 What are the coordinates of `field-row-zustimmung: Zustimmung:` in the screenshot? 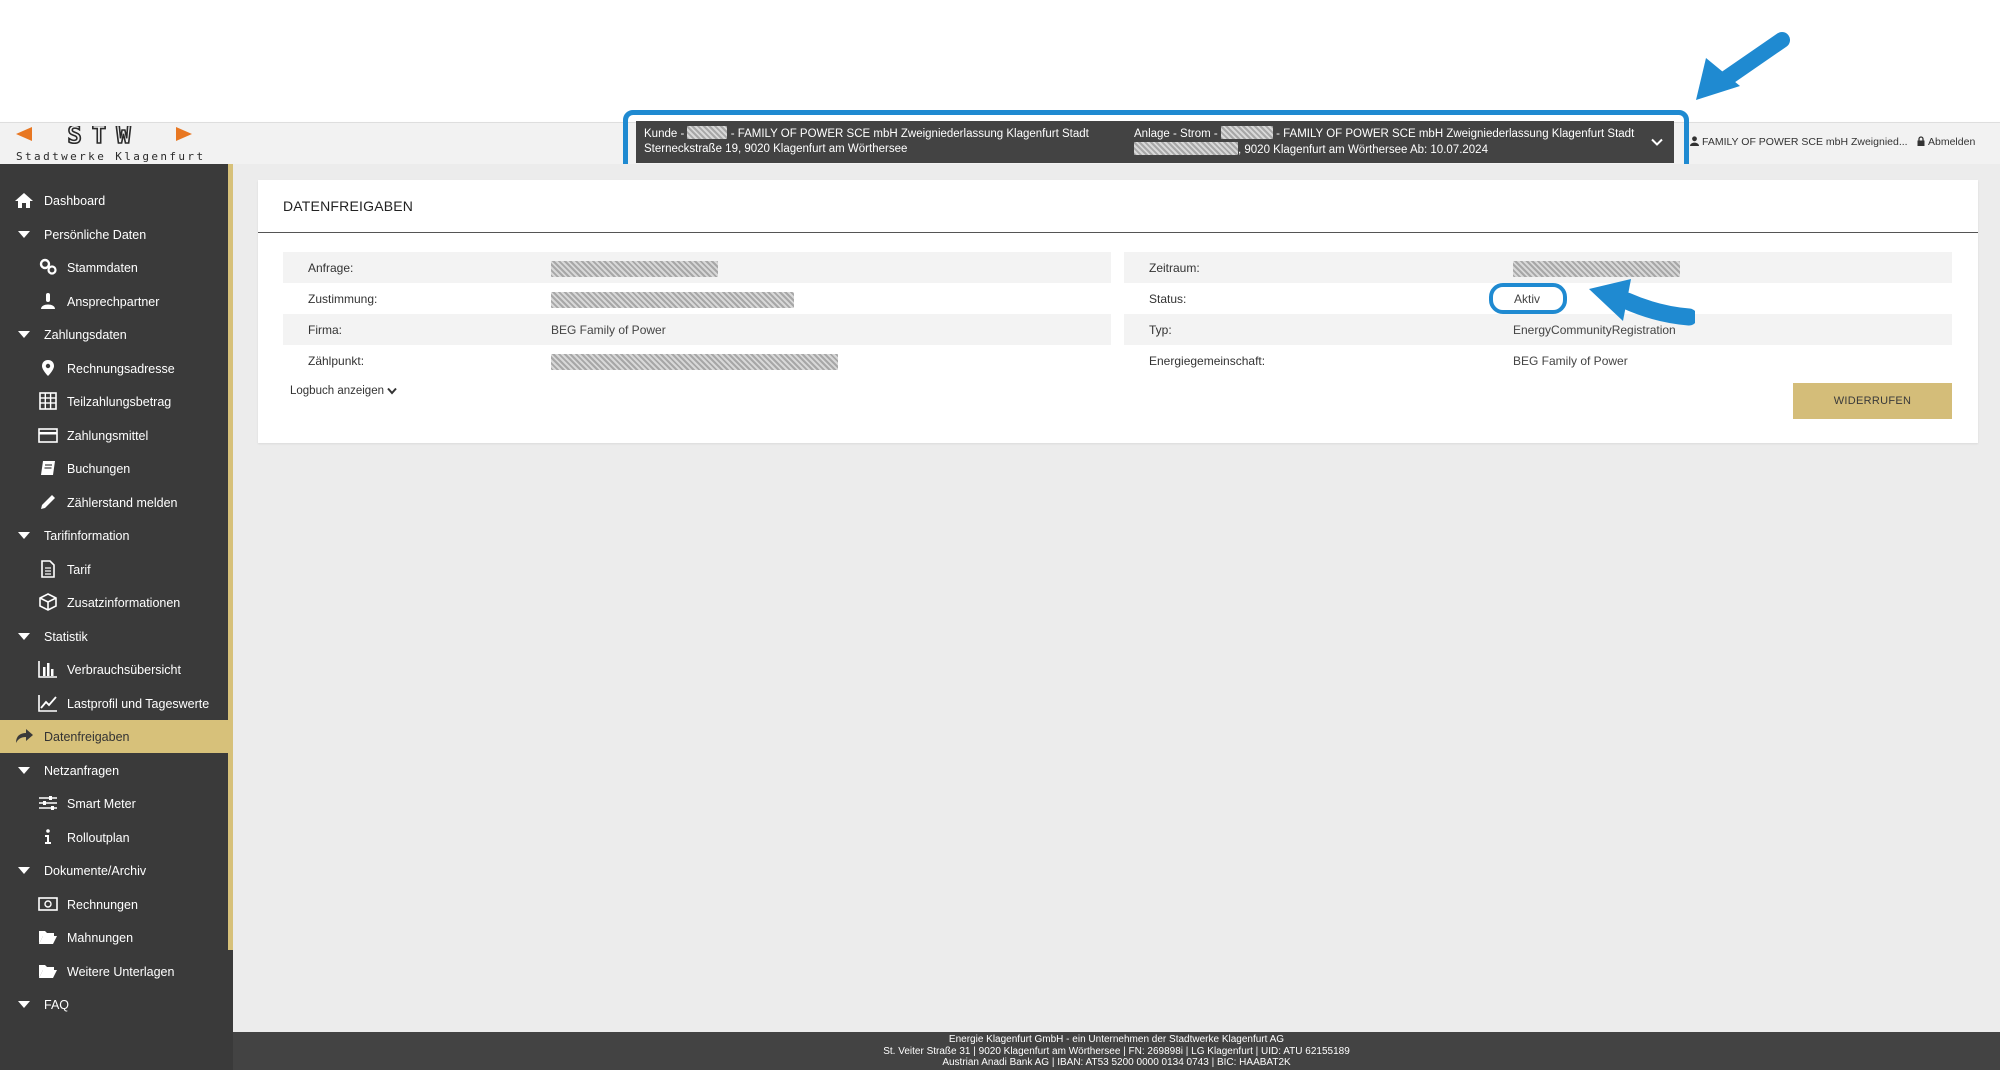 It's located at (697, 298).